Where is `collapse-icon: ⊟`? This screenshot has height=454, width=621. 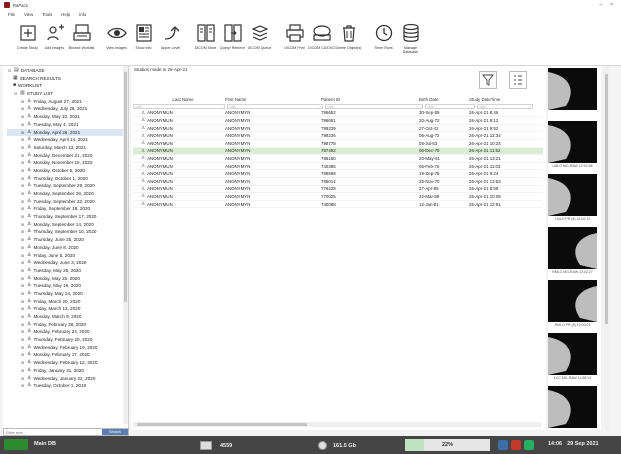
collapse-icon: ⊟ is located at coordinates (15, 94).